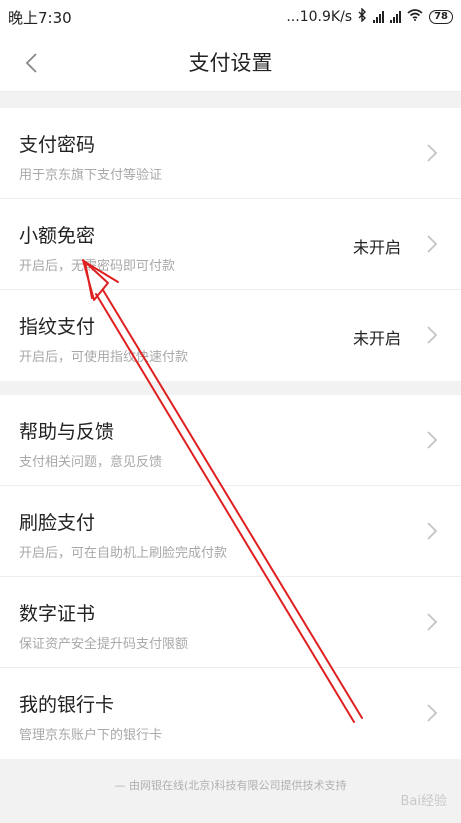  I want to click on row-payment-password: 支付密码 用于京东旗下支付等验证, so click(230, 153).